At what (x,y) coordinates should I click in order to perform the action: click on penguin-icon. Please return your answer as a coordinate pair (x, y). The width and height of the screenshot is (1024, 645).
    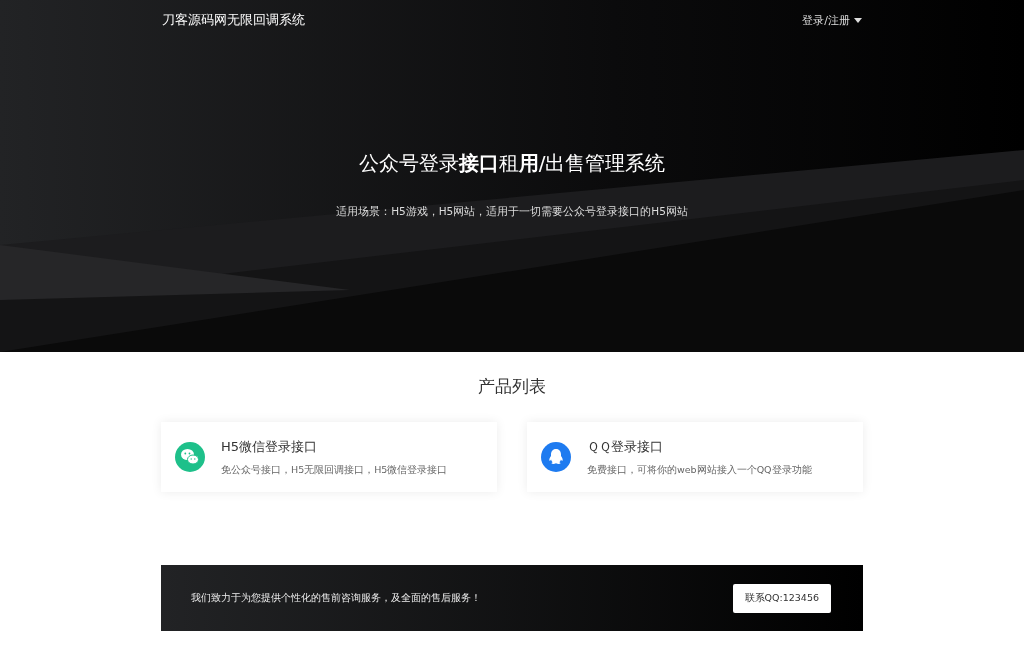
    Looking at the image, I should click on (556, 457).